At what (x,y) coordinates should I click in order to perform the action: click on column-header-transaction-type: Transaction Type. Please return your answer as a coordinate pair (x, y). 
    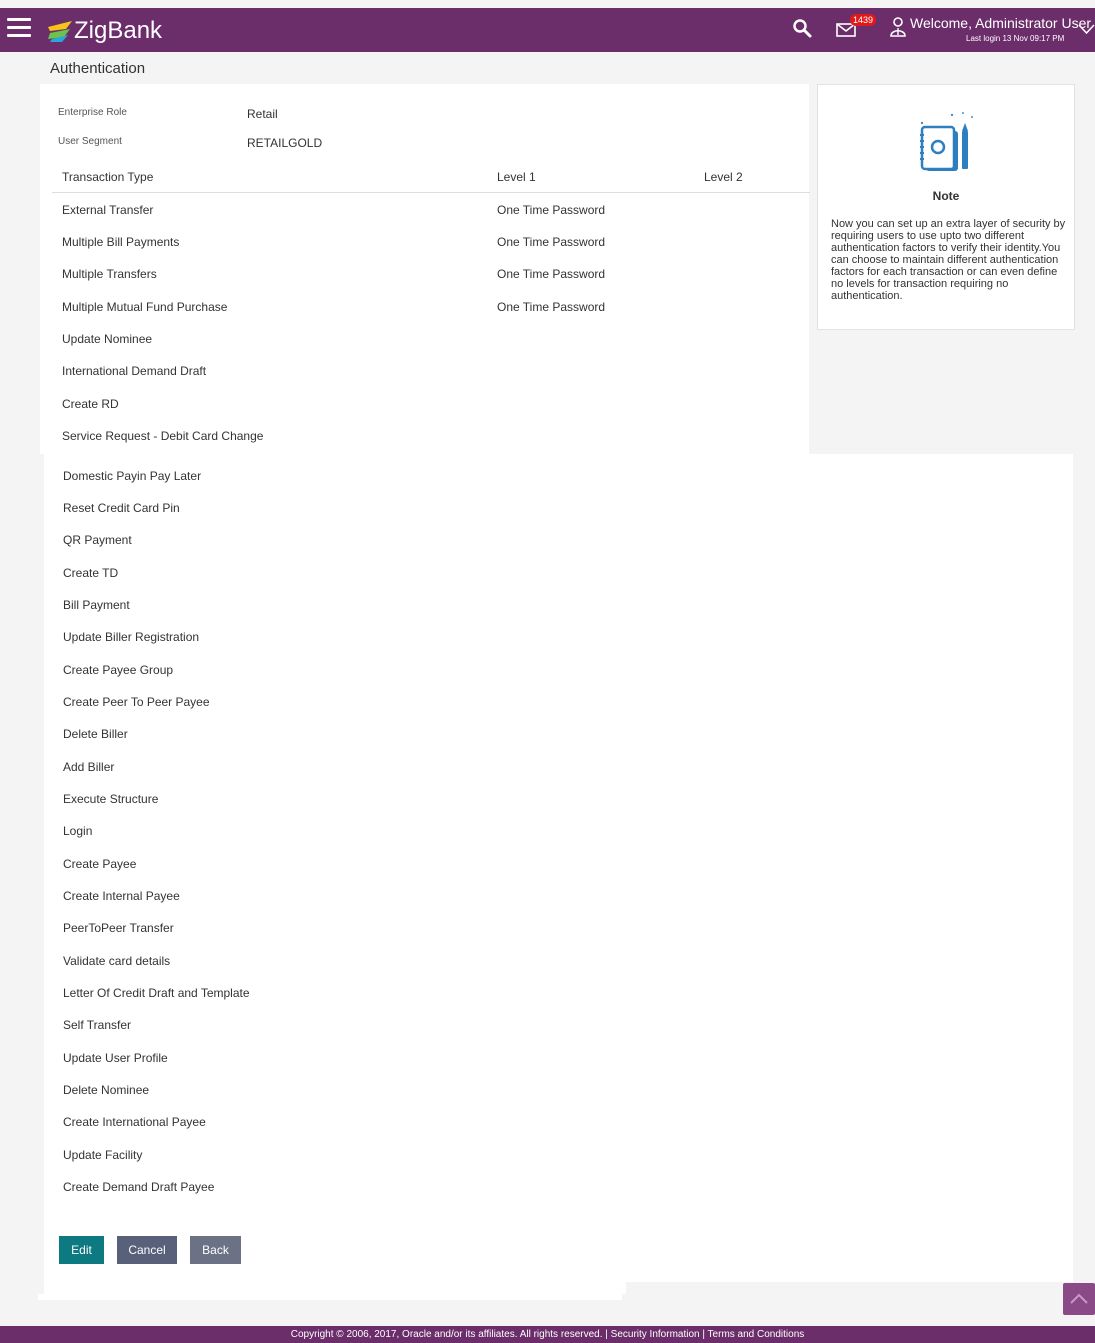
    Looking at the image, I should click on (108, 177).